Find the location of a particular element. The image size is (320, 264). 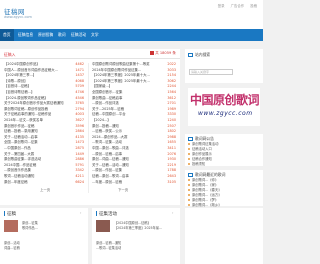

list-row: 中国原创歌词原创歌曲征集第十...等奖 2022 is located at coordinates (134, 64).